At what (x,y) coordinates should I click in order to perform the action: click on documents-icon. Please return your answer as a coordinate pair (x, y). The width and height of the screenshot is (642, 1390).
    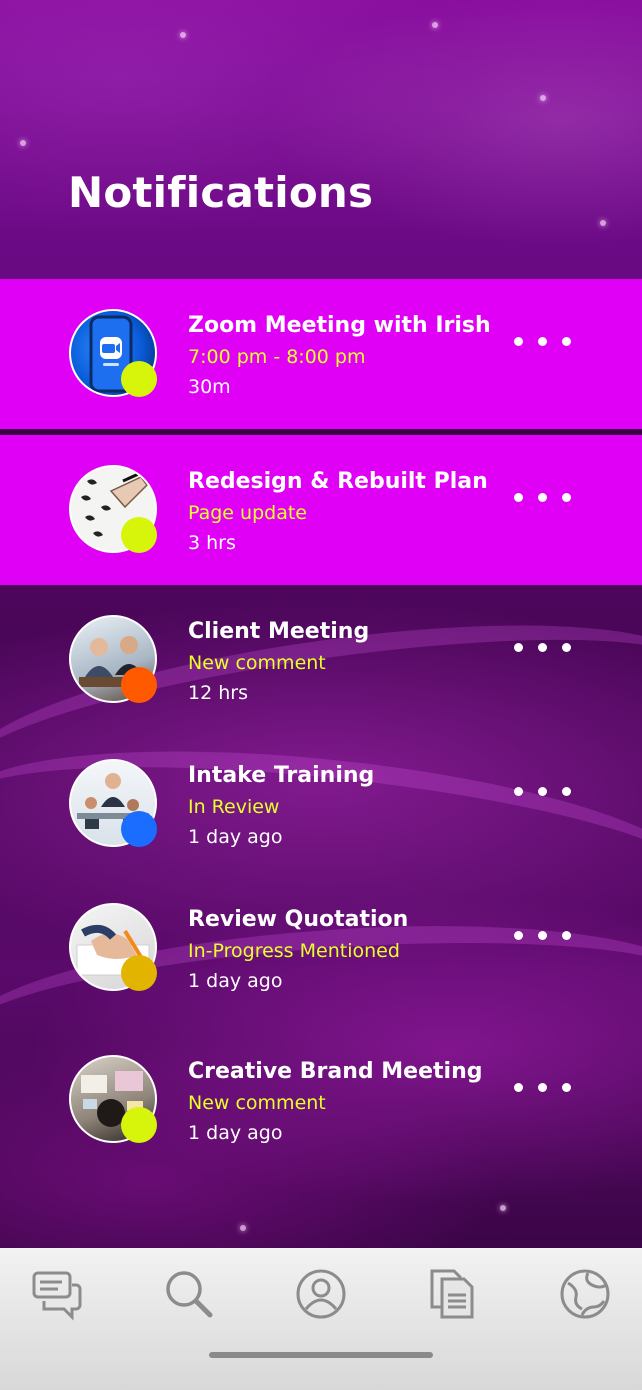
    Looking at the image, I should click on (452, 1294).